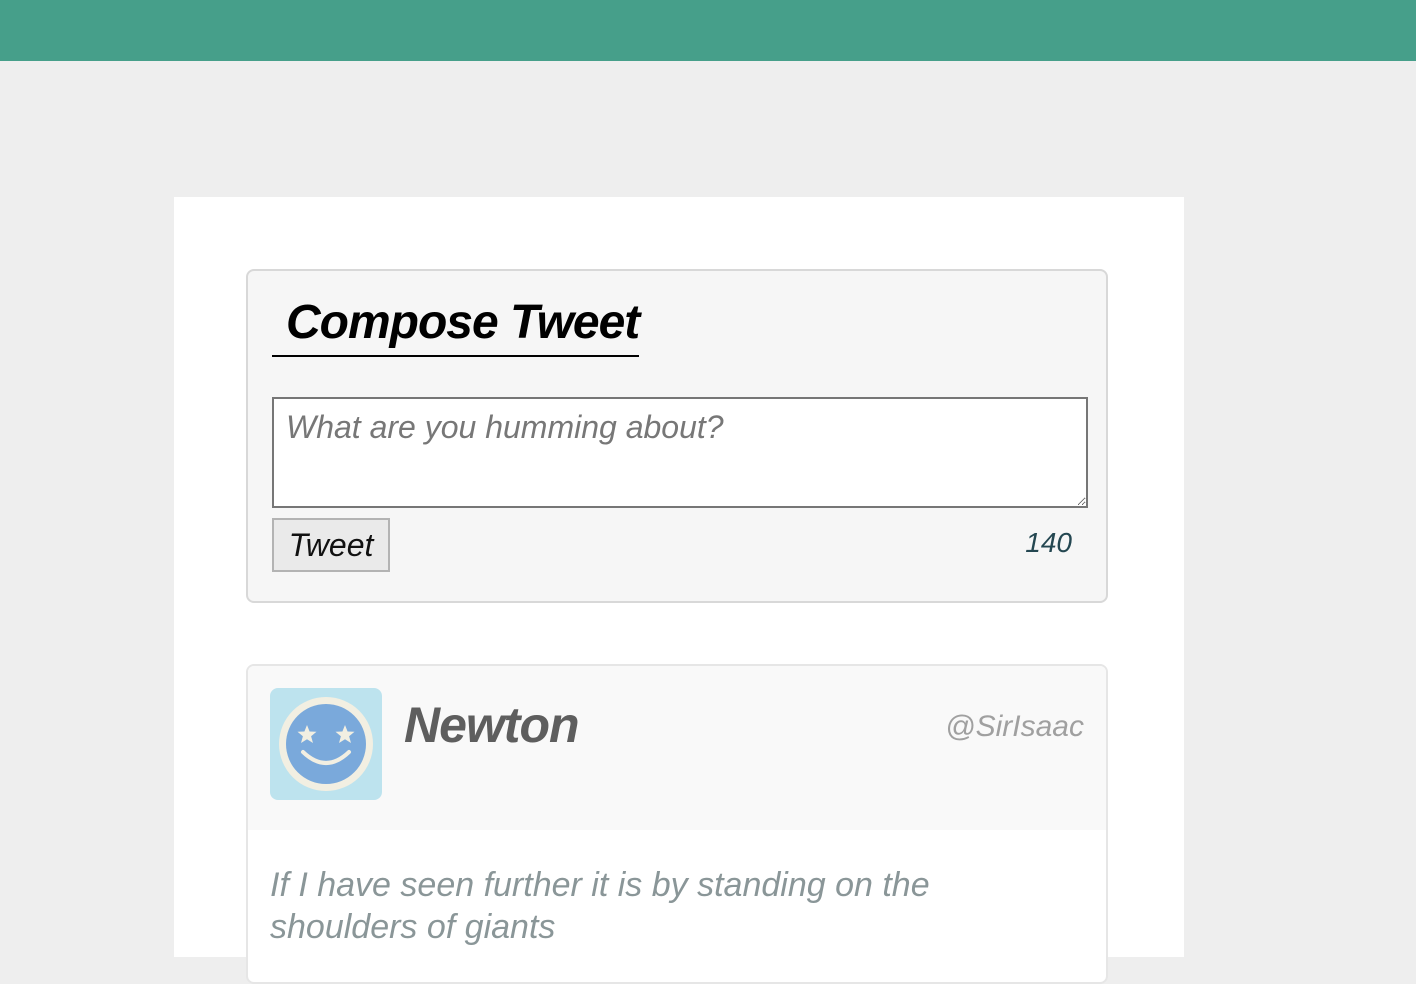  Describe the element at coordinates (331, 545) in the screenshot. I see `tweet-button: Tweet` at that location.